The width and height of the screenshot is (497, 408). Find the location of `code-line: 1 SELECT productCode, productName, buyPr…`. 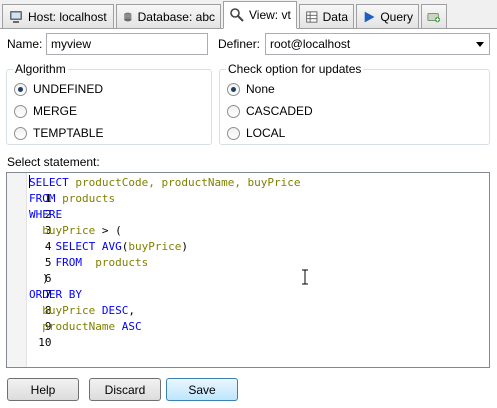

code-line: 1 SELECT productCode, productName, buyPr… is located at coordinates (165, 190).